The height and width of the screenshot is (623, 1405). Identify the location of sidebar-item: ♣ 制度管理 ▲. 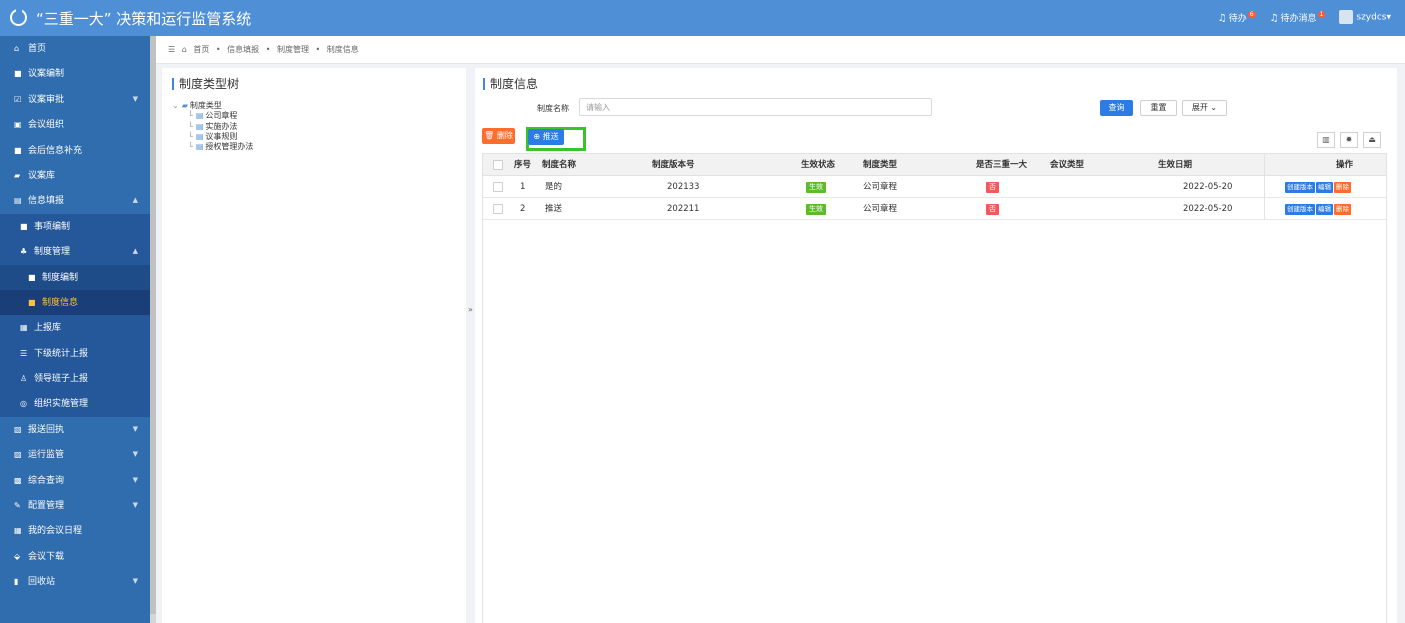
(75, 252).